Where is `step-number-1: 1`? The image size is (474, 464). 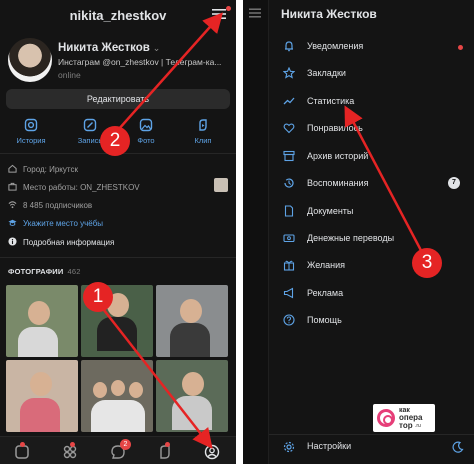 step-number-1: 1 is located at coordinates (98, 297).